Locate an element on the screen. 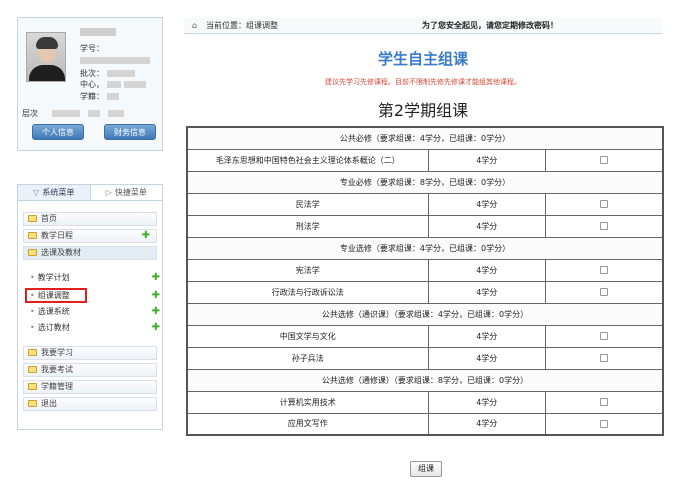  student-name-masked is located at coordinates (98, 32).